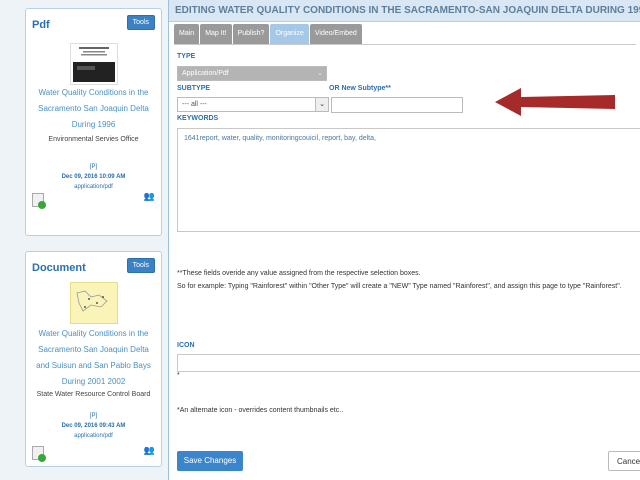 This screenshot has height=480, width=640. Describe the element at coordinates (253, 104) in the screenshot. I see `subtype-select: --- all --- ⌄` at that location.